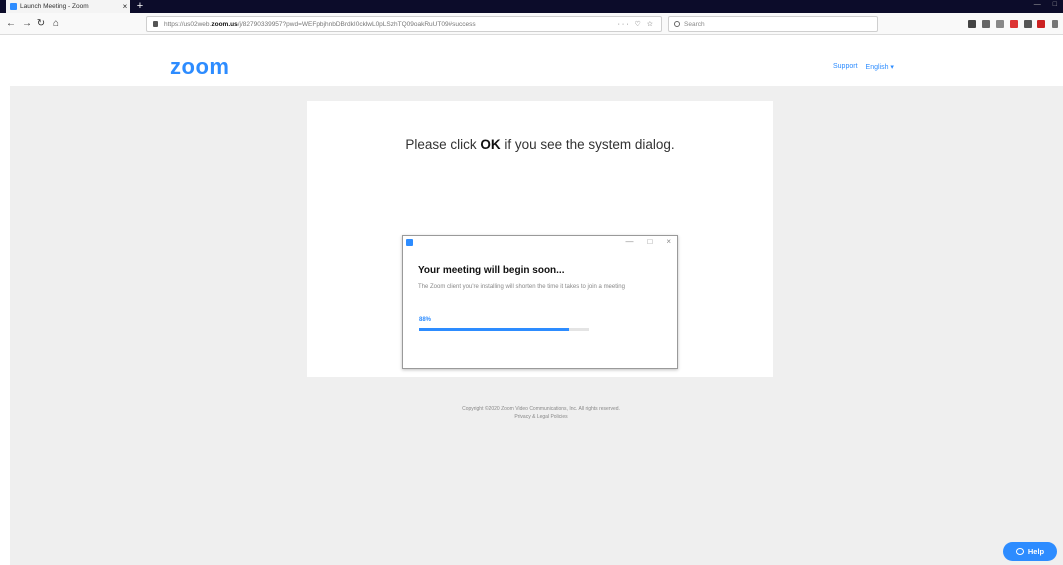 This screenshot has height=565, width=1063. I want to click on back-button: ←, so click(11, 24).